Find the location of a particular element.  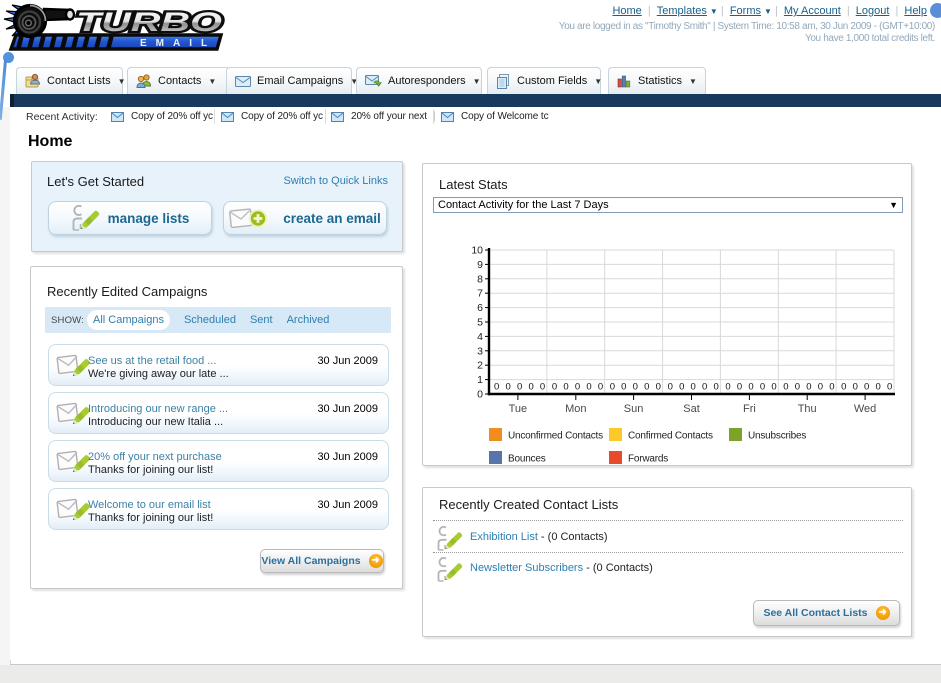

svg-text: 3 is located at coordinates (480, 351).